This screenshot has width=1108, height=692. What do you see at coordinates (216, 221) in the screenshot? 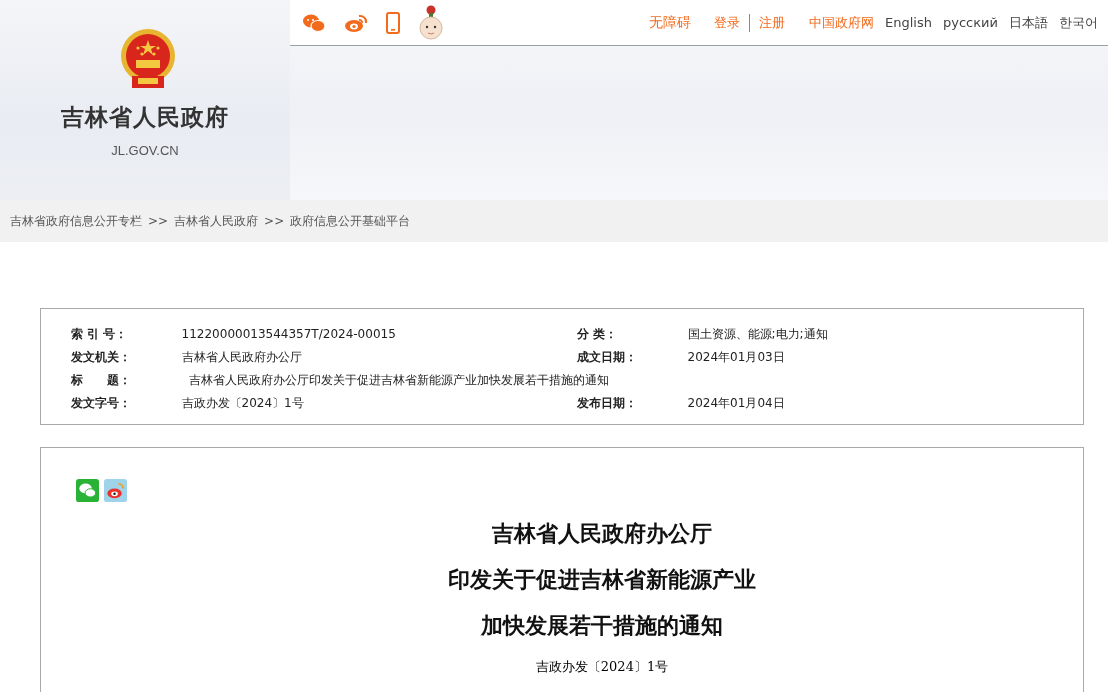
I see `breadcrumb-link: 吉林省人民政府` at bounding box center [216, 221].